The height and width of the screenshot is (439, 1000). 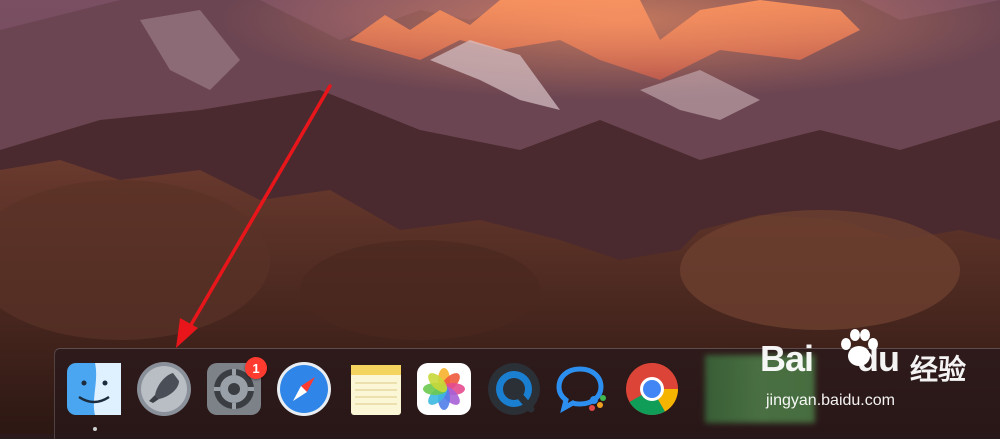 I want to click on dock-item-notes, so click(x=377, y=390).